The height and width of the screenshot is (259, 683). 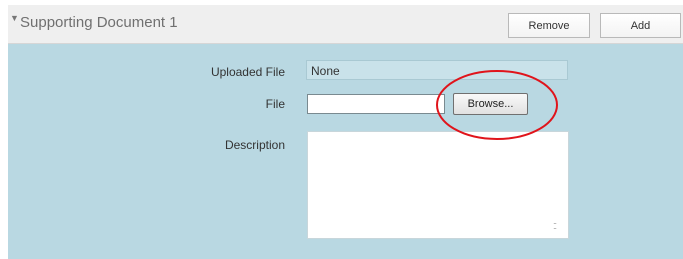 I want to click on file-path-input, so click(x=376, y=104).